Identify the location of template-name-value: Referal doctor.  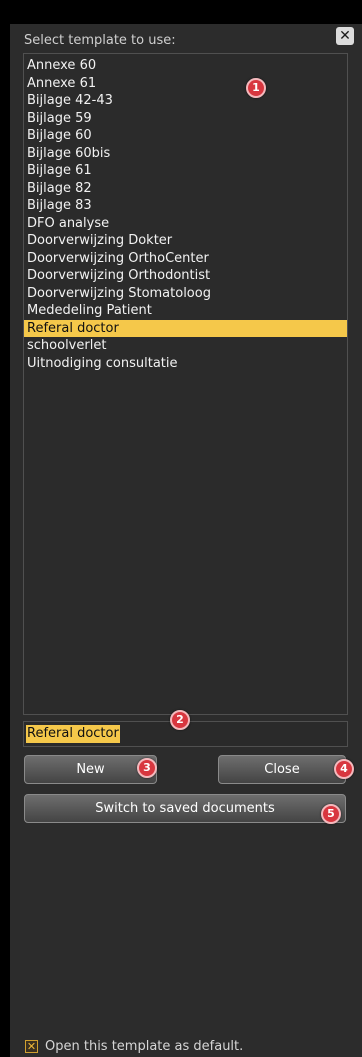
(73, 734).